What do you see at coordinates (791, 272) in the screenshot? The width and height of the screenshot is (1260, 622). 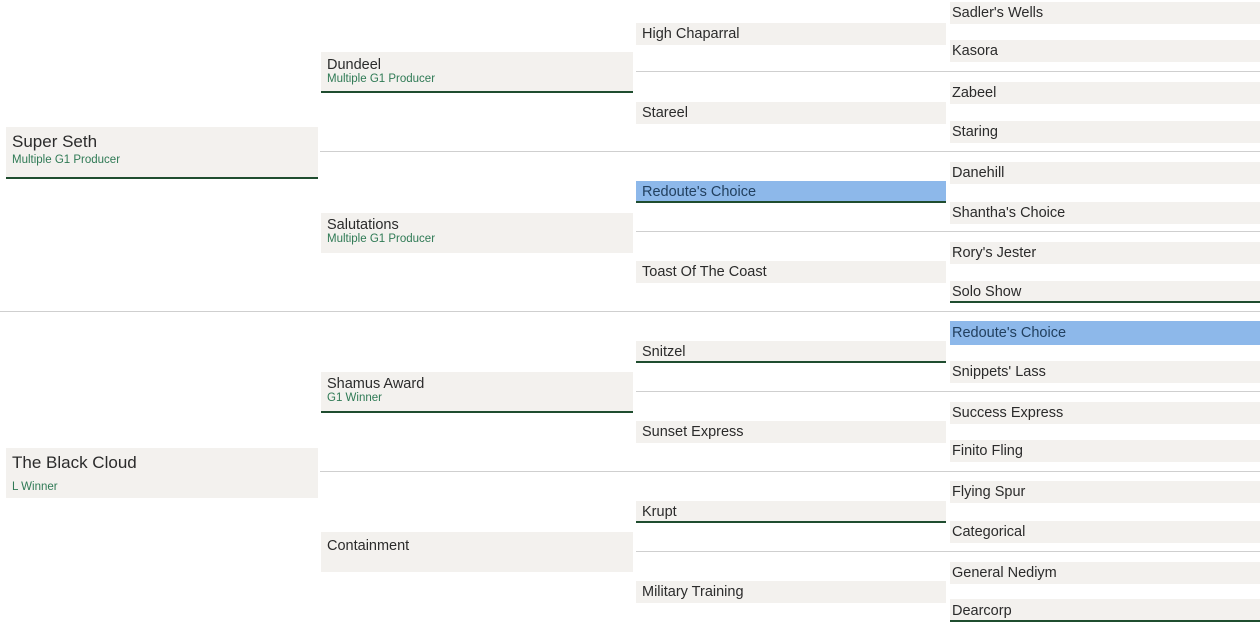 I see `horse-sd-dam: Toast Of The Coast` at bounding box center [791, 272].